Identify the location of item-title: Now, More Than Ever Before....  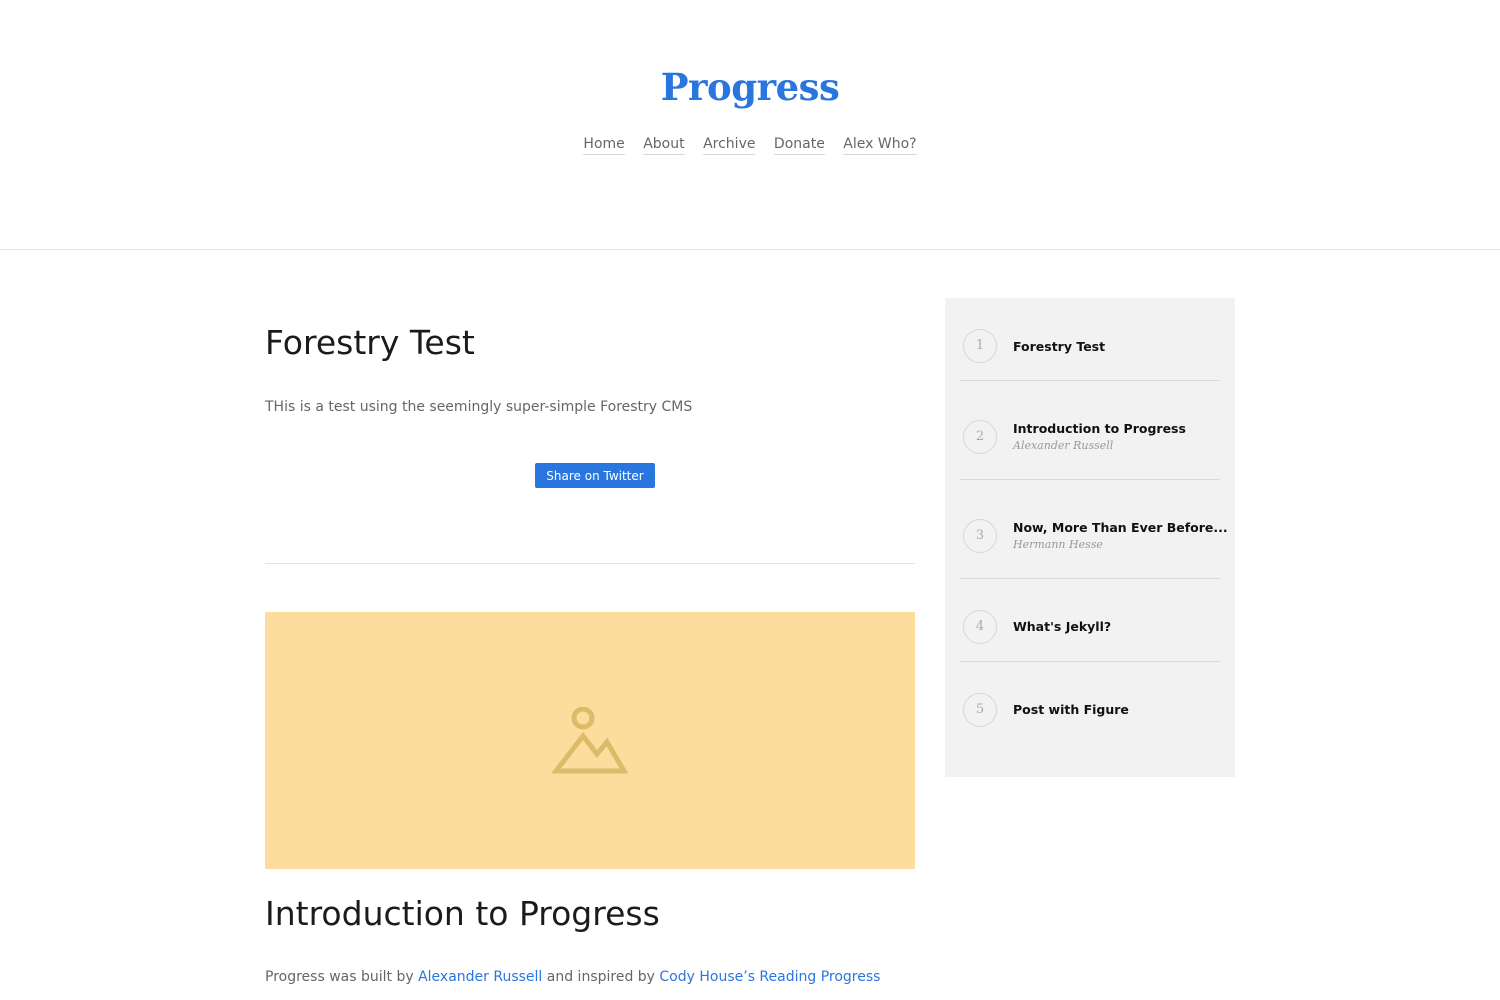
(1120, 528).